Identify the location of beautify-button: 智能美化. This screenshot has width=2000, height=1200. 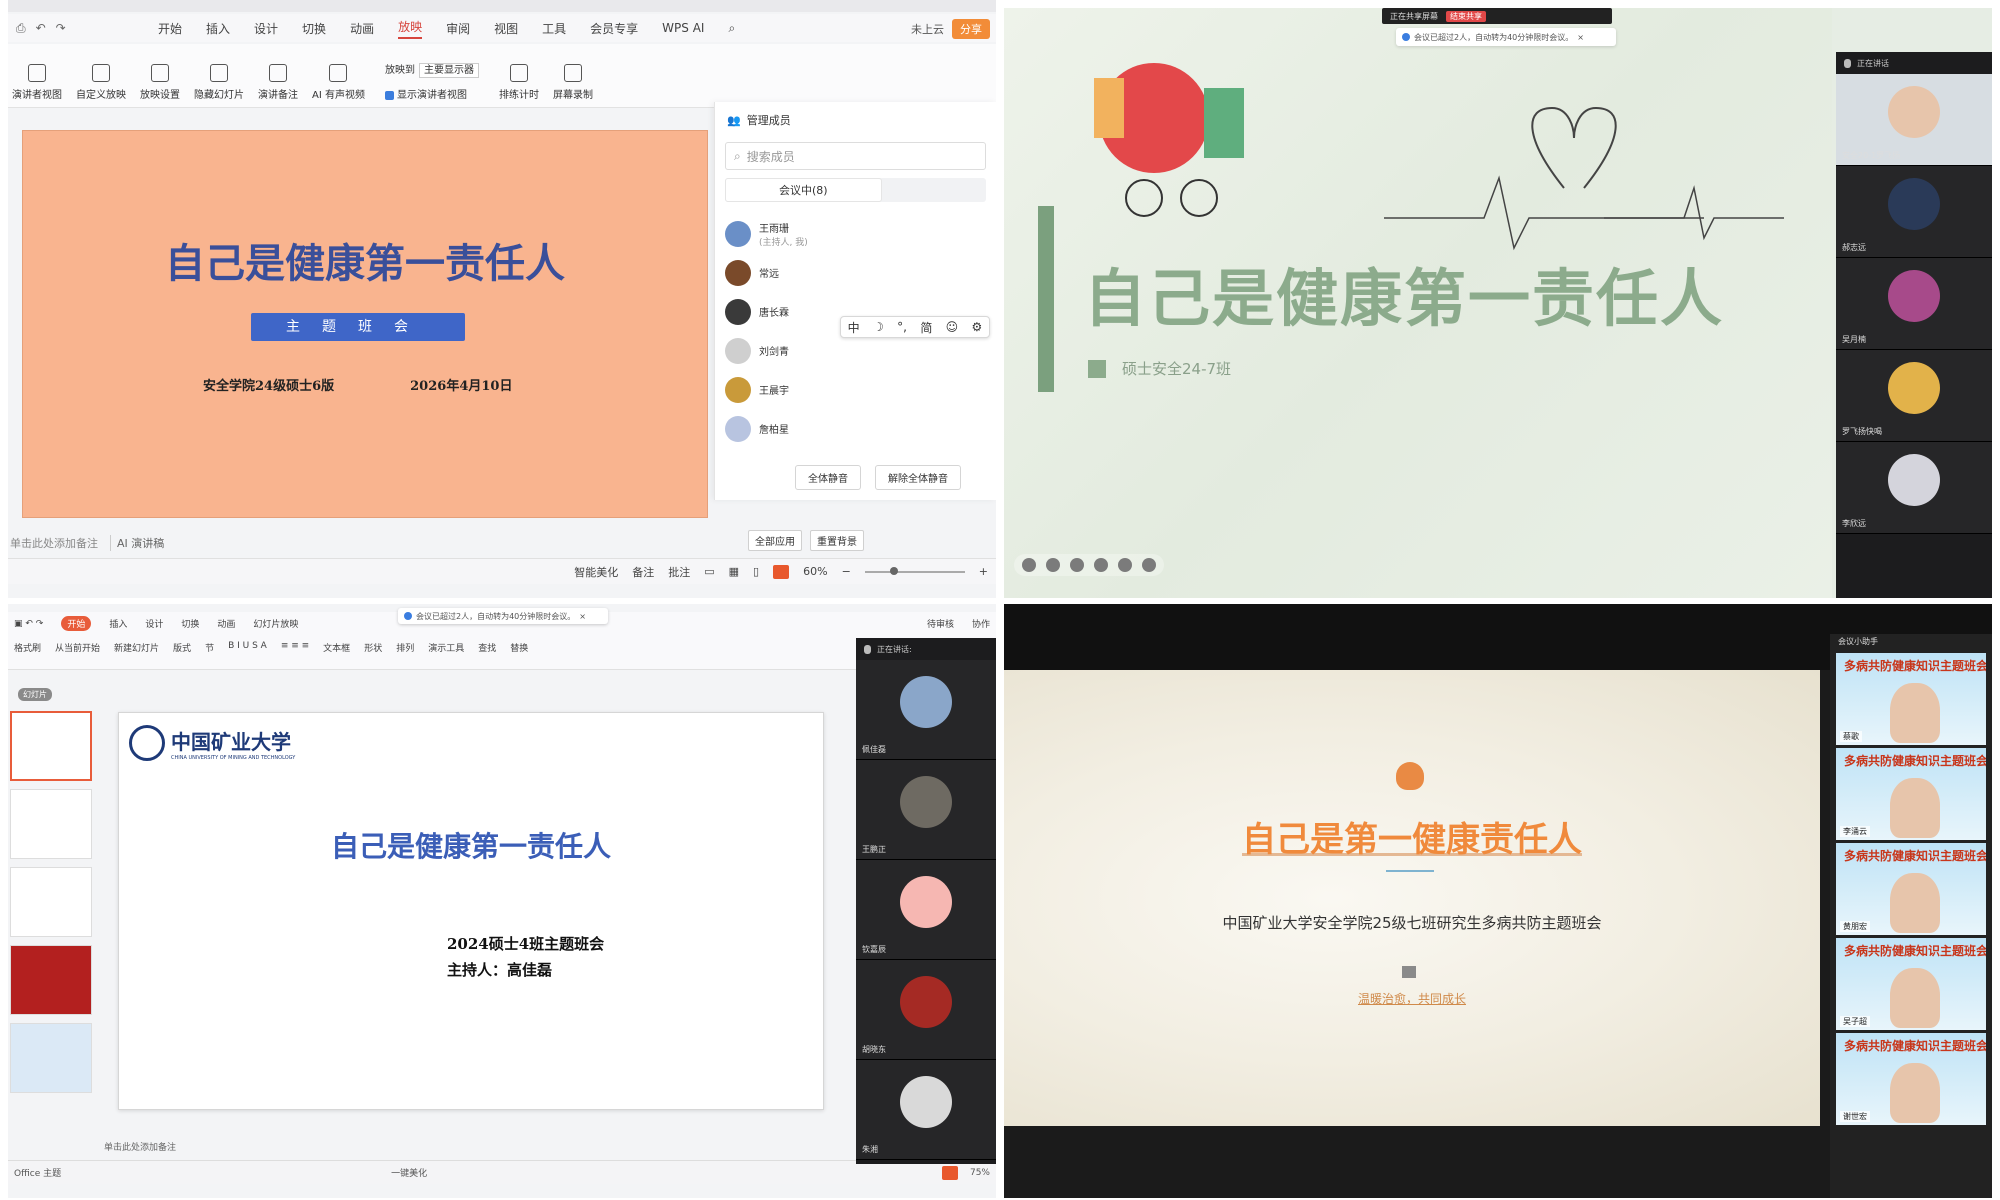
(596, 572).